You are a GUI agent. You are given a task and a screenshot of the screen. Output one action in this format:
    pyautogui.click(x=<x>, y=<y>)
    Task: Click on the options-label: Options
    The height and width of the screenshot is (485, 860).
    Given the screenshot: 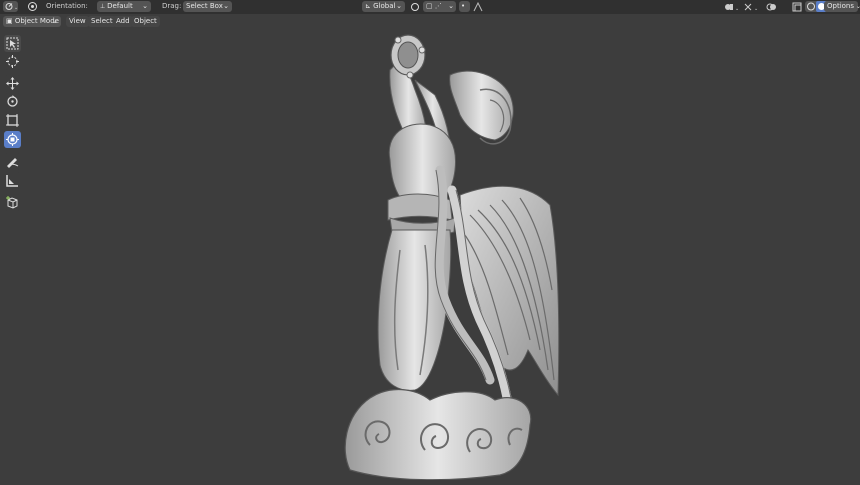 What is the action you would take?
    pyautogui.click(x=841, y=6)
    